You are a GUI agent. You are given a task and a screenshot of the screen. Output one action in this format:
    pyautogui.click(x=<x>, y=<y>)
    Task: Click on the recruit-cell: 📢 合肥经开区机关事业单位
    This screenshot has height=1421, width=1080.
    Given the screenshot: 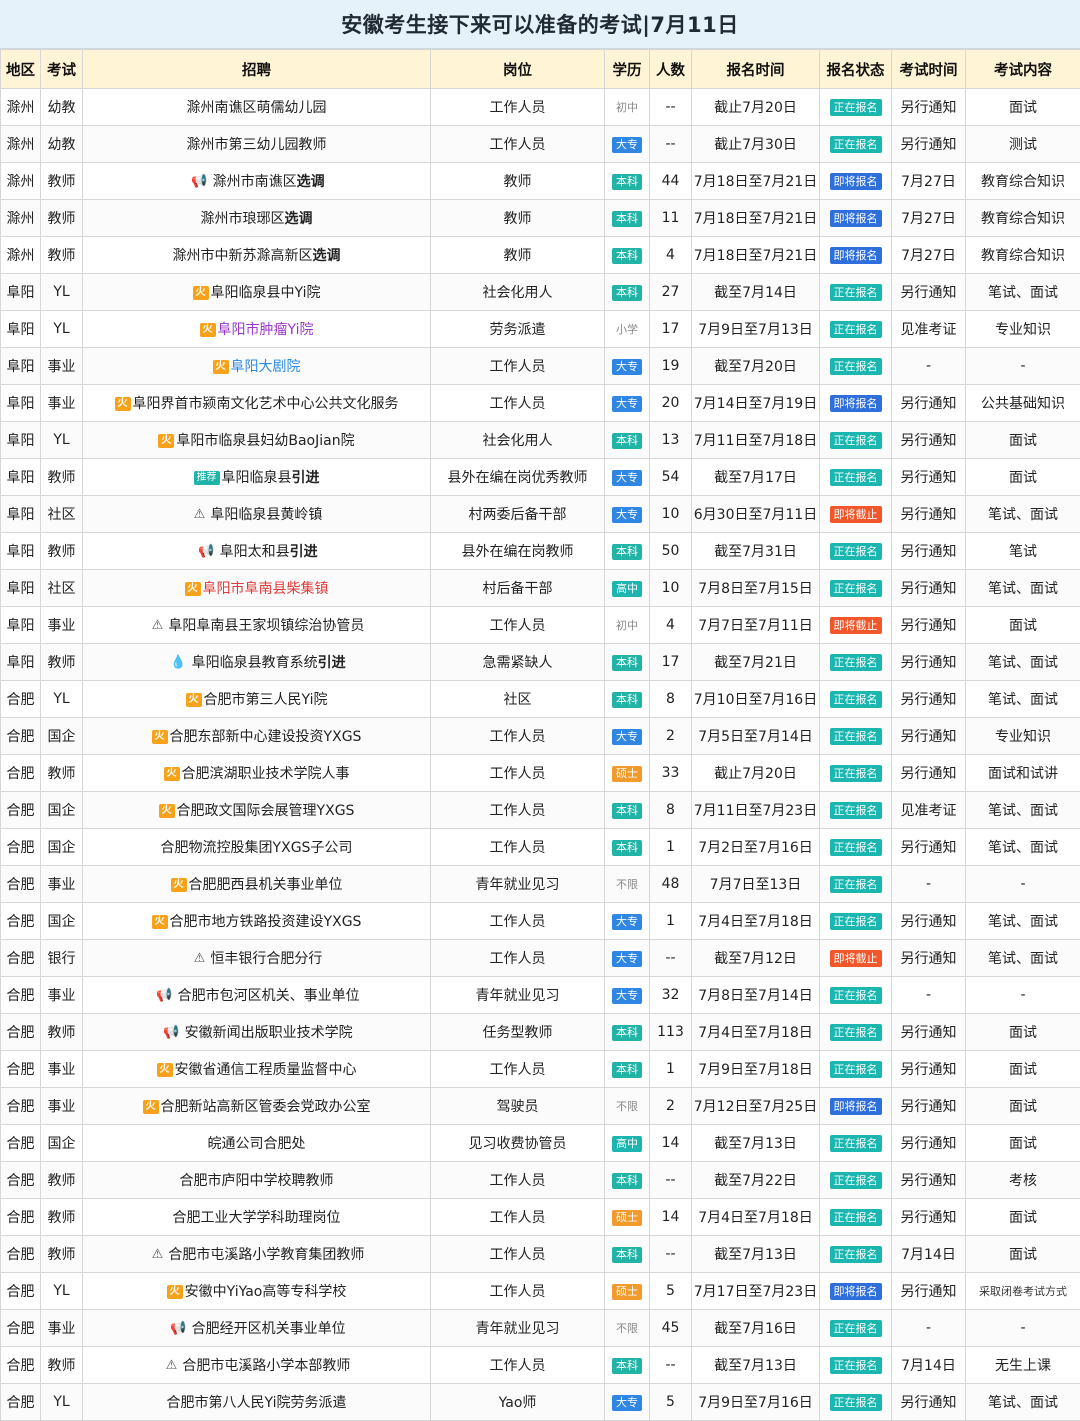 What is the action you would take?
    pyautogui.click(x=256, y=1328)
    